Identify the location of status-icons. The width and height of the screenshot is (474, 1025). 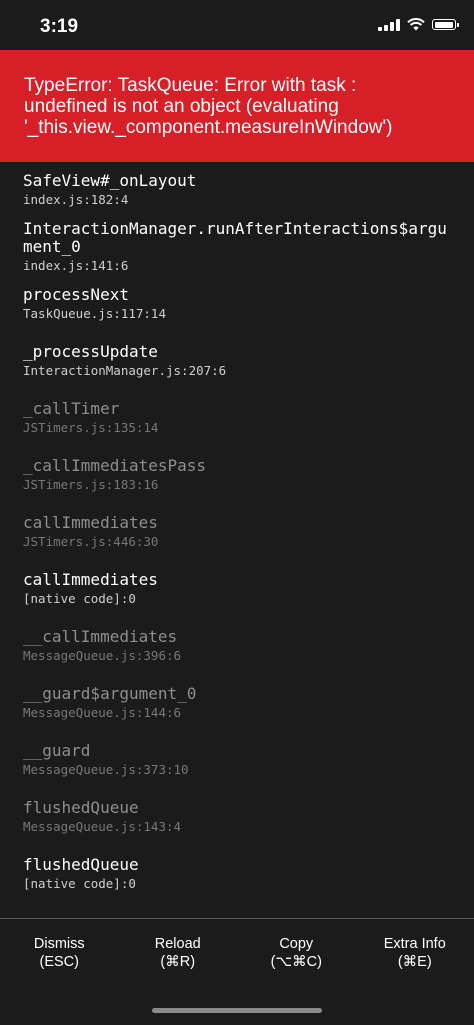
(418, 24).